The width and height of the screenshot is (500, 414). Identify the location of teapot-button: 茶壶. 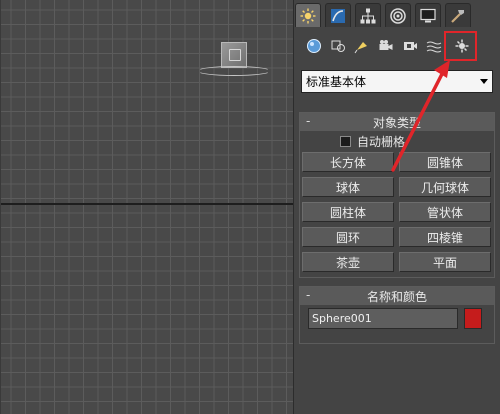
(348, 262).